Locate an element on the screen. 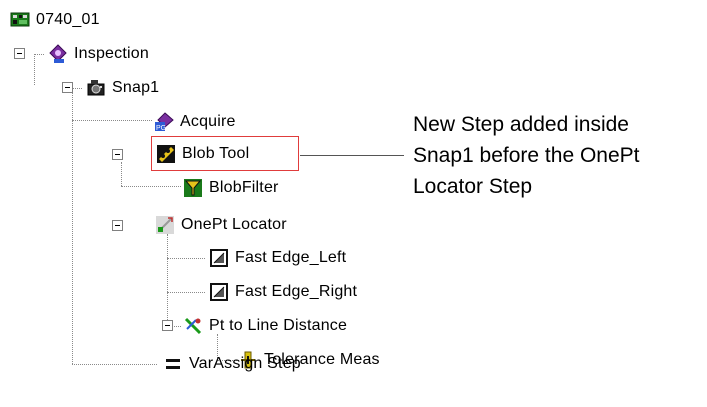 This screenshot has width=707, height=407. callout-line-3: Locator Step is located at coordinates (473, 186).